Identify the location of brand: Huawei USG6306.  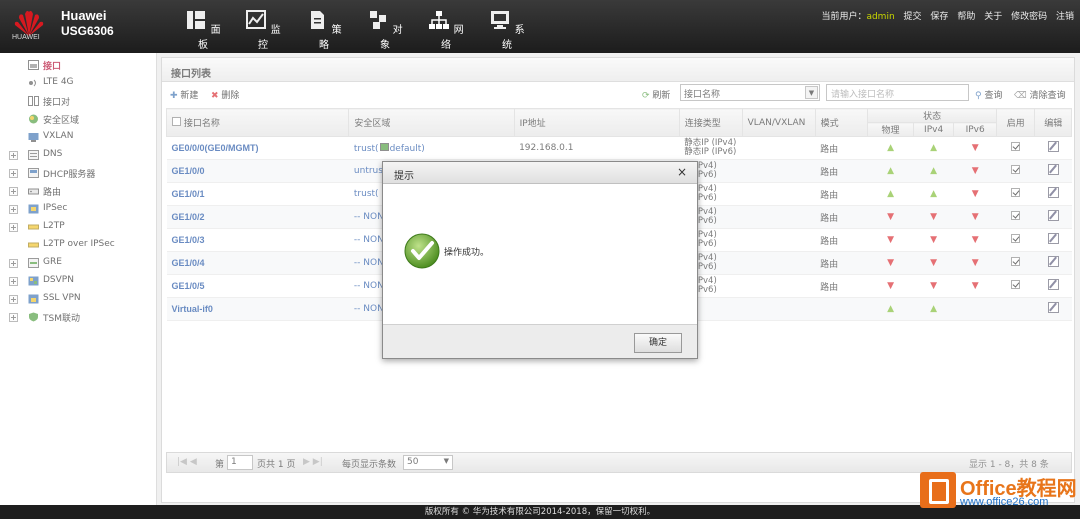
(87, 23).